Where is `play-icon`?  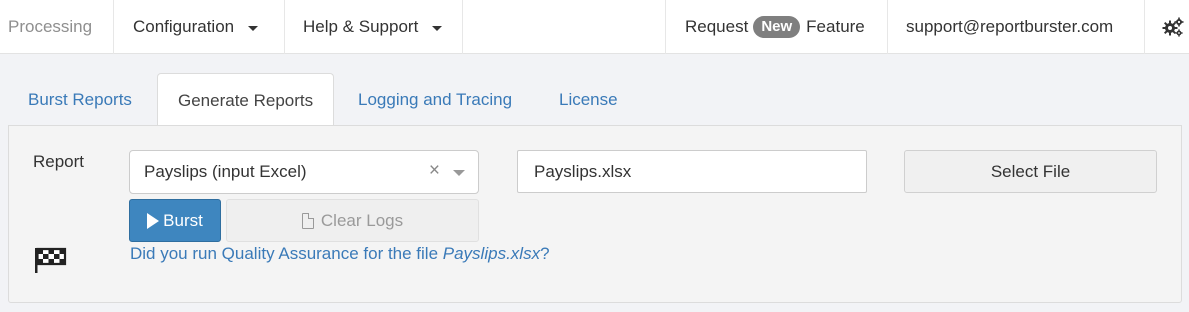
play-icon is located at coordinates (153, 220).